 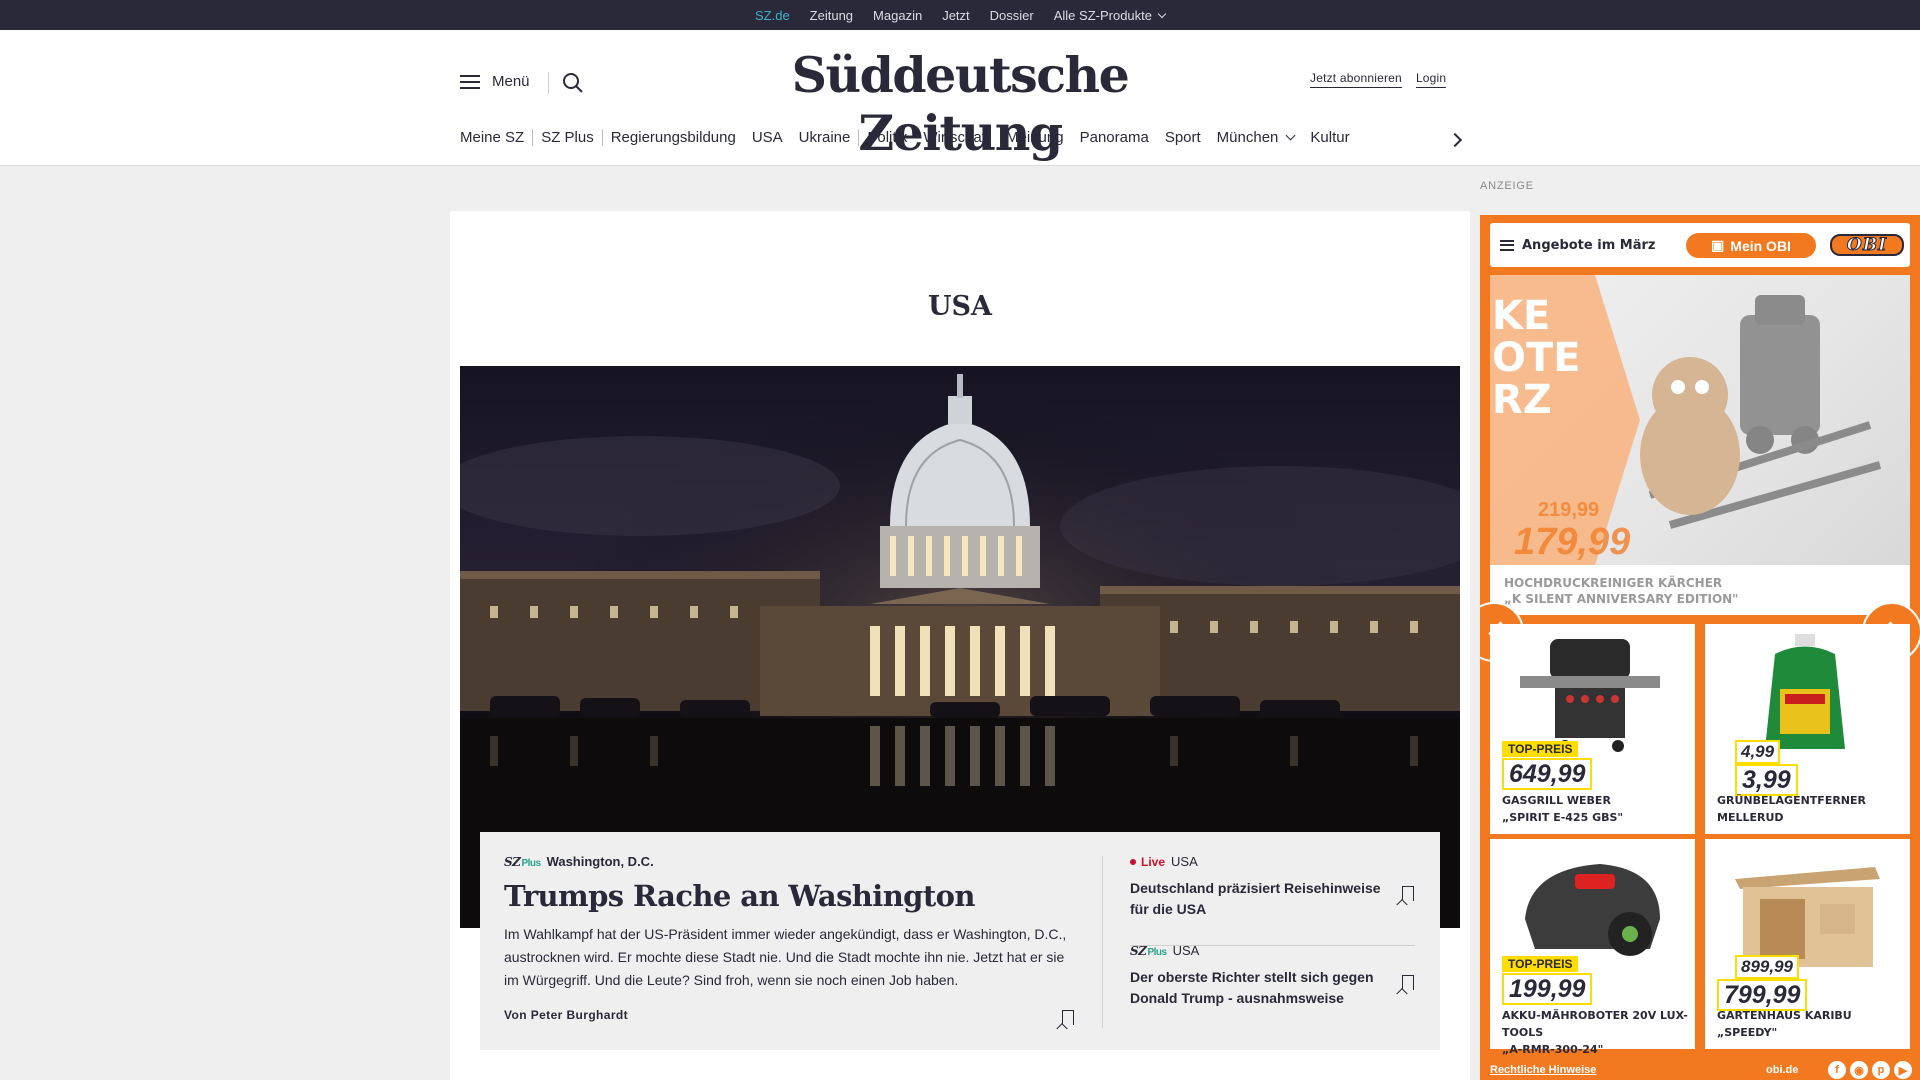 What do you see at coordinates (600, 861) in the screenshot?
I see `lead-location: Washington, D.C.` at bounding box center [600, 861].